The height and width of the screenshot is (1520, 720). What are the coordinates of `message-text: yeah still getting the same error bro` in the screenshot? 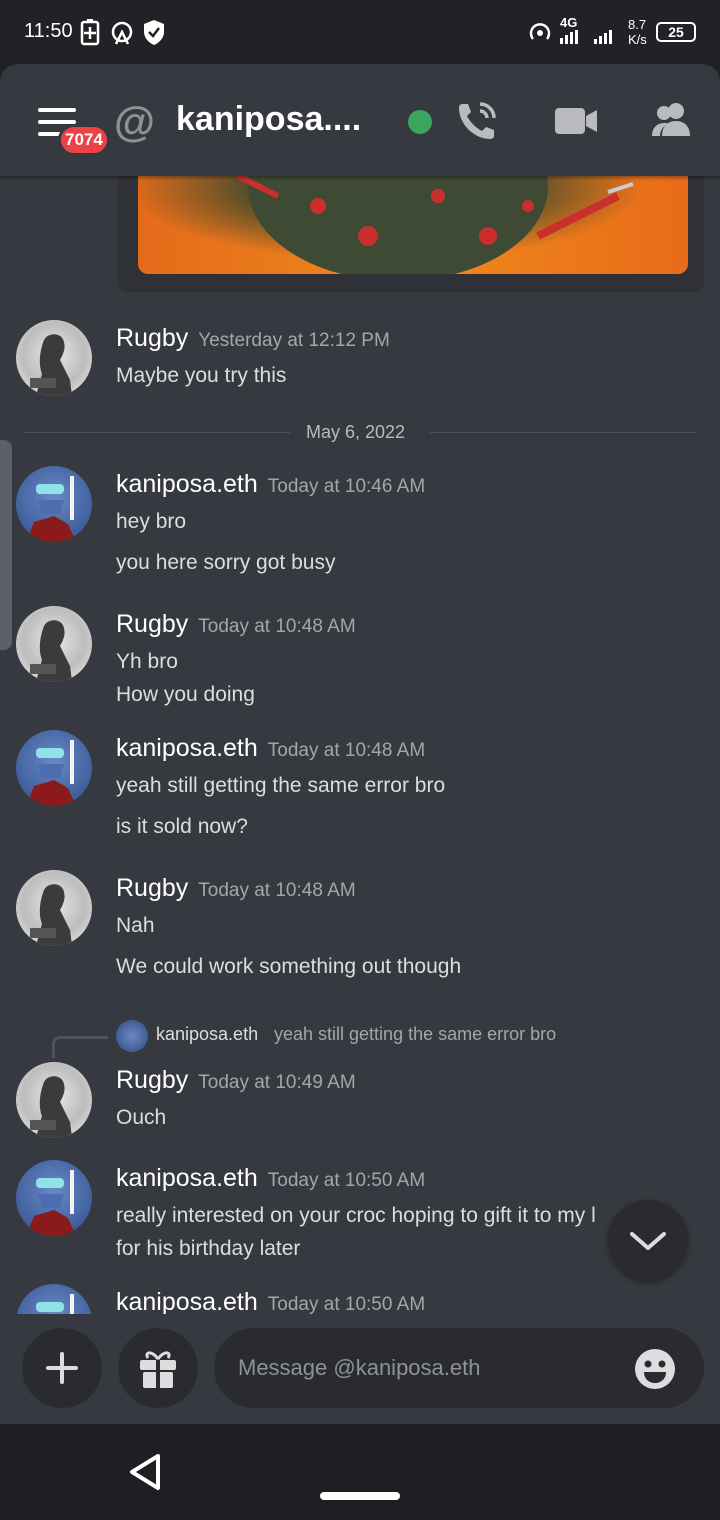 It's located at (281, 785).